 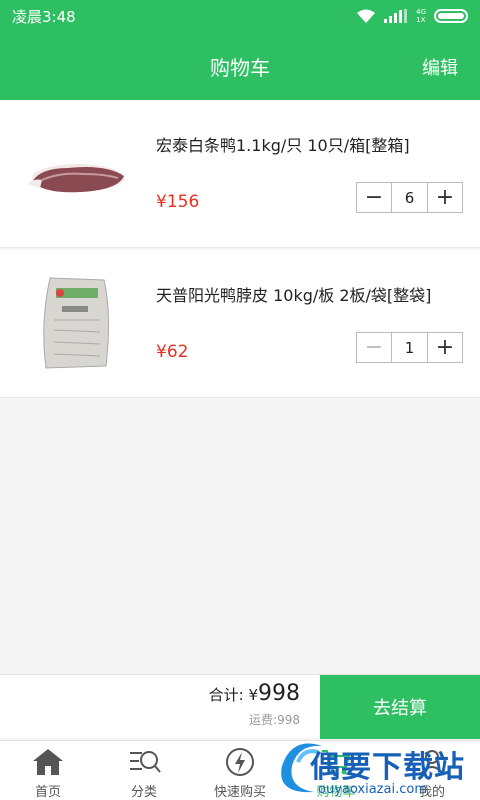 I want to click on tab-home: 首页, so click(x=48, y=770).